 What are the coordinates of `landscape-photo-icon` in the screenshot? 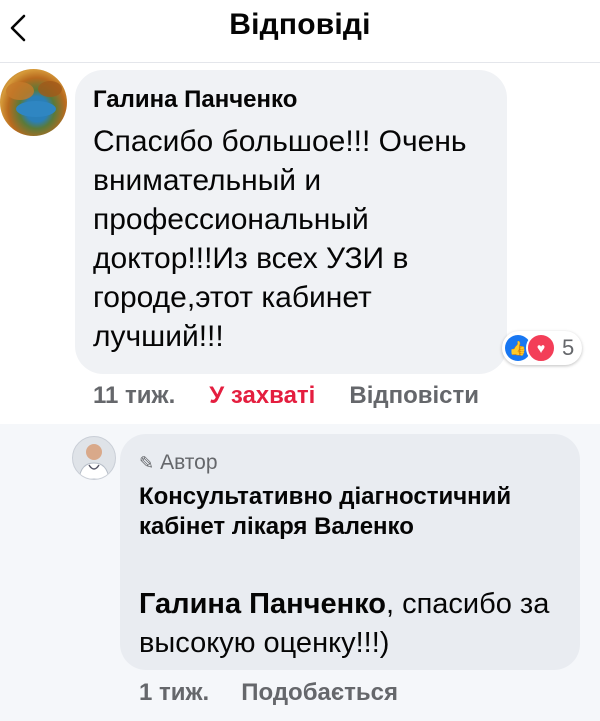 It's located at (34, 99).